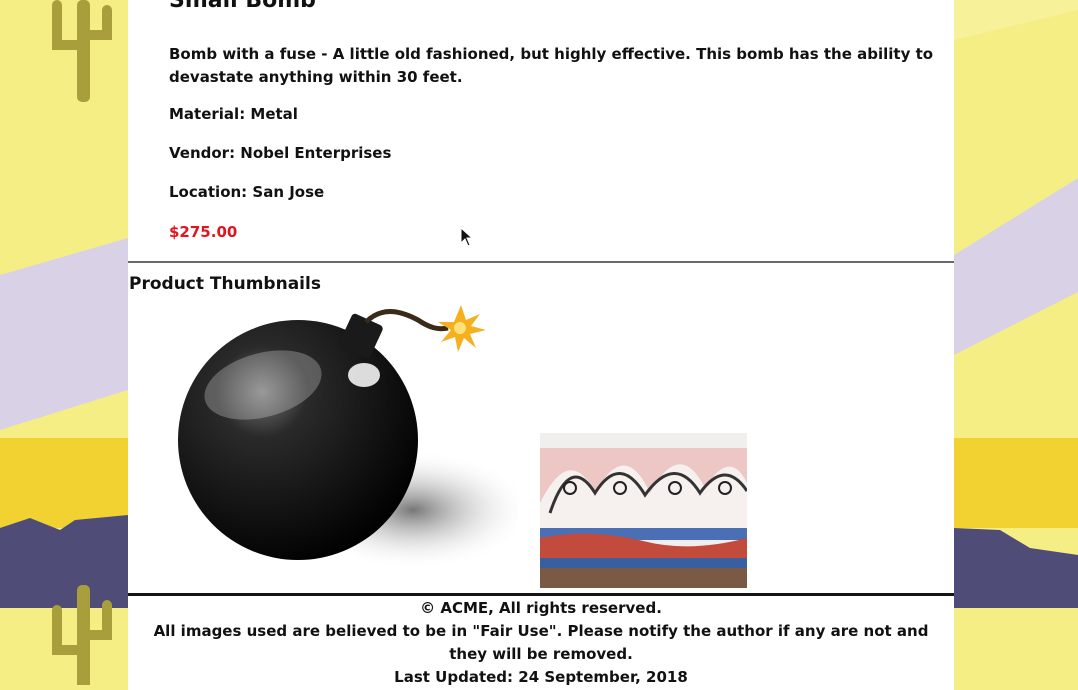  Describe the element at coordinates (343, 445) in the screenshot. I see `bomb-thumbnail` at that location.